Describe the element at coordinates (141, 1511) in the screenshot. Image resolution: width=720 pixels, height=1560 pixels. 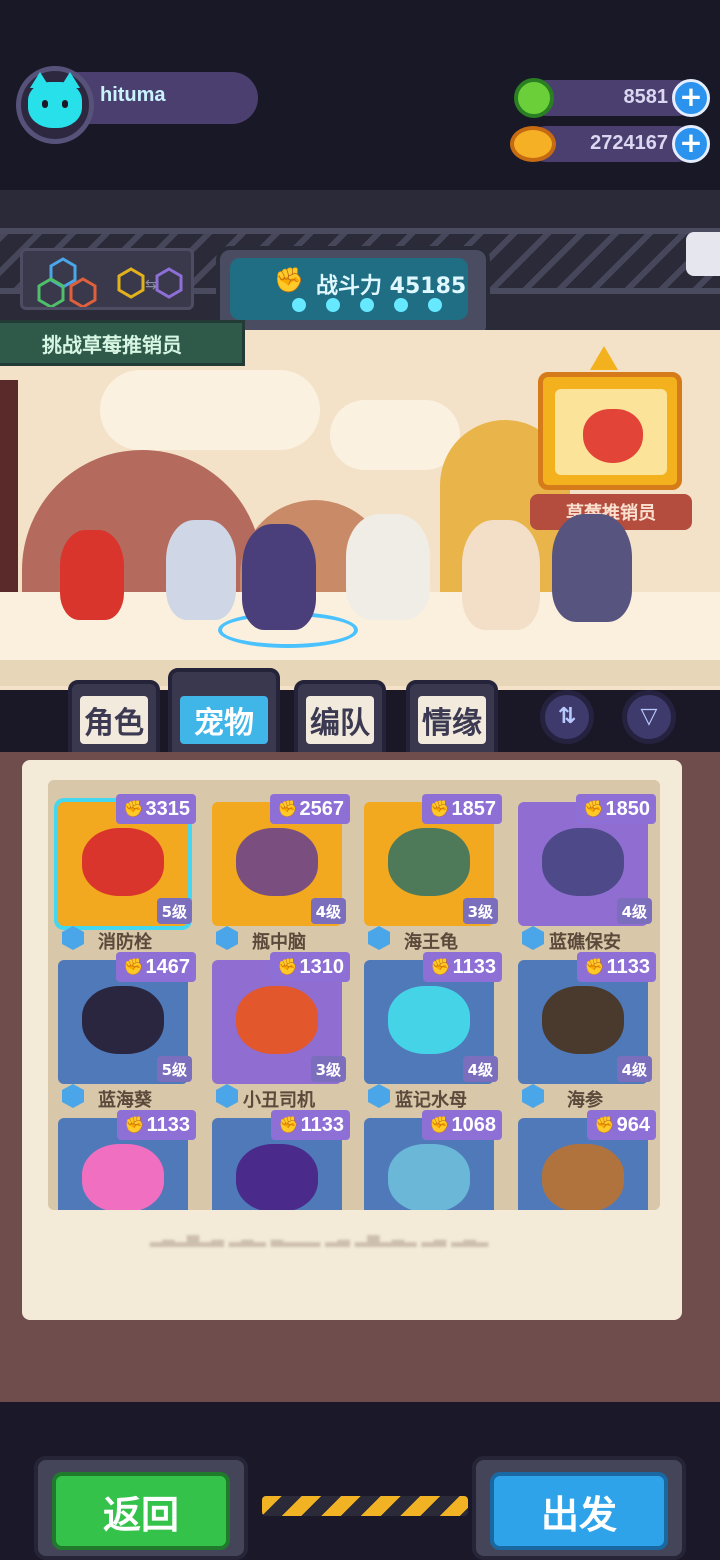
I see `back-button: 返回` at that location.